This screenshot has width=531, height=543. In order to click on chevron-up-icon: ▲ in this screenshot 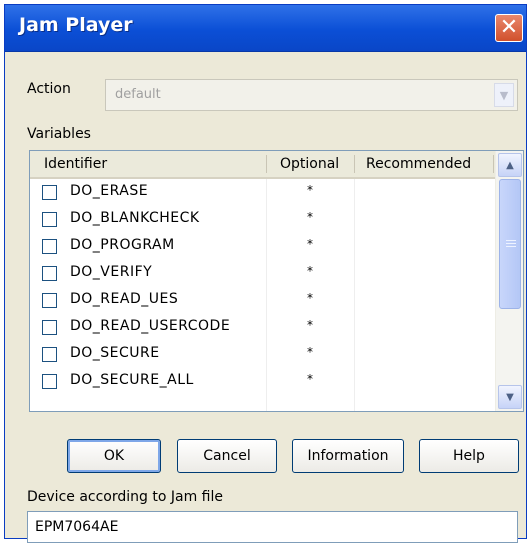, I will do `click(510, 165)`.